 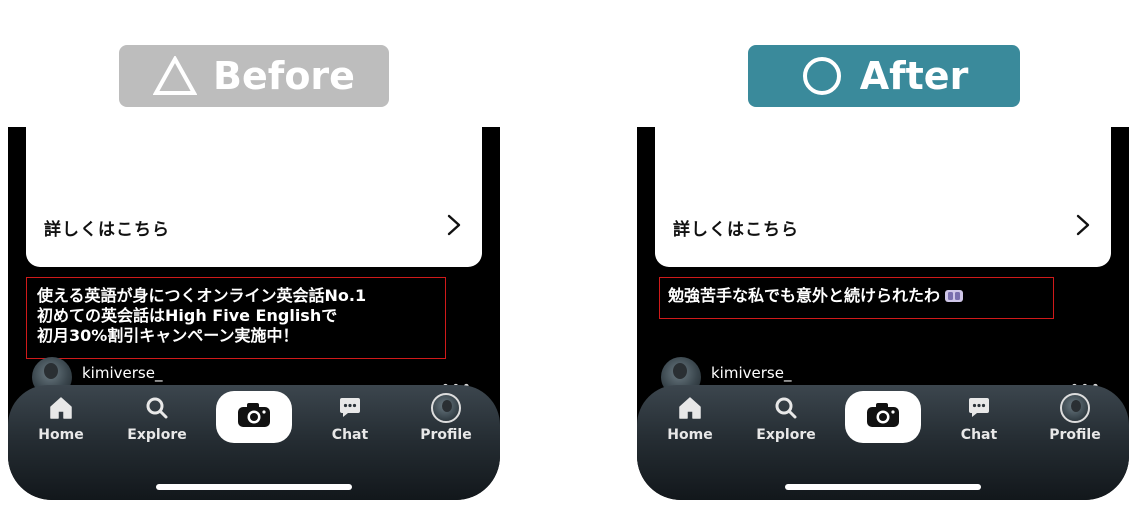 What do you see at coordinates (175, 76) in the screenshot?
I see `triangle-icon` at bounding box center [175, 76].